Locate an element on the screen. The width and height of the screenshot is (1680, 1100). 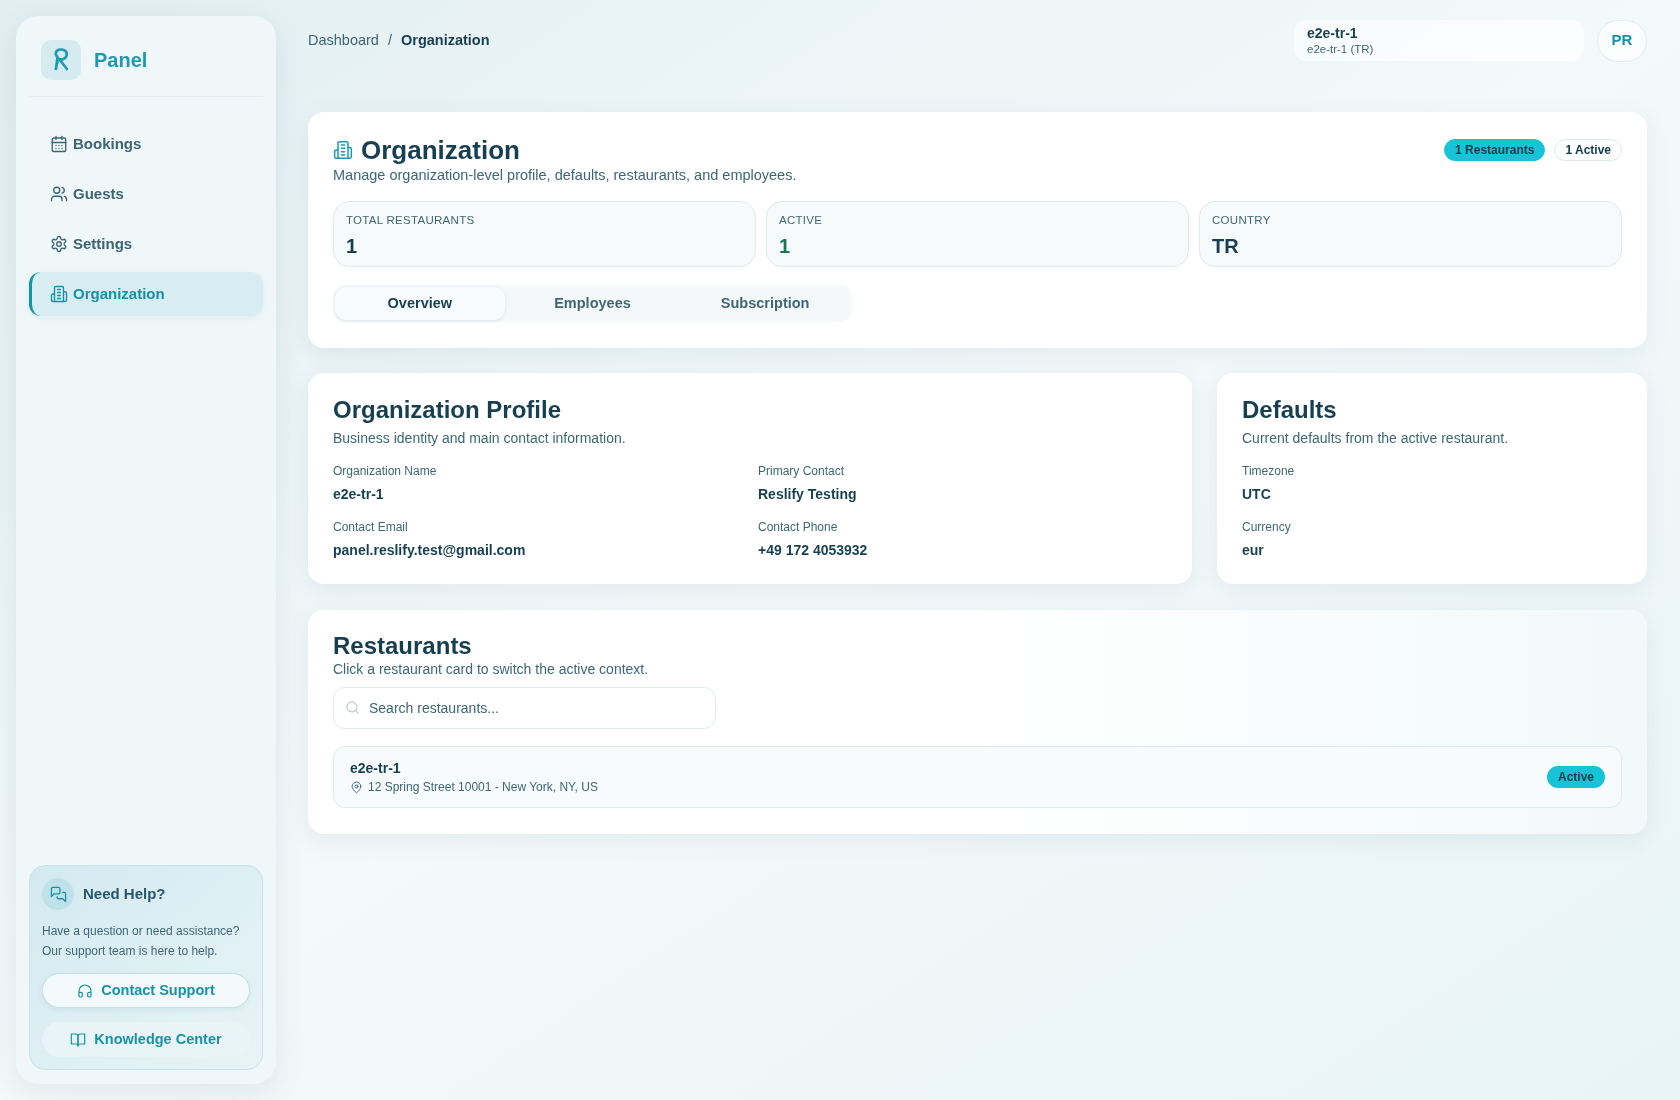
tab: Overview is located at coordinates (420, 303).